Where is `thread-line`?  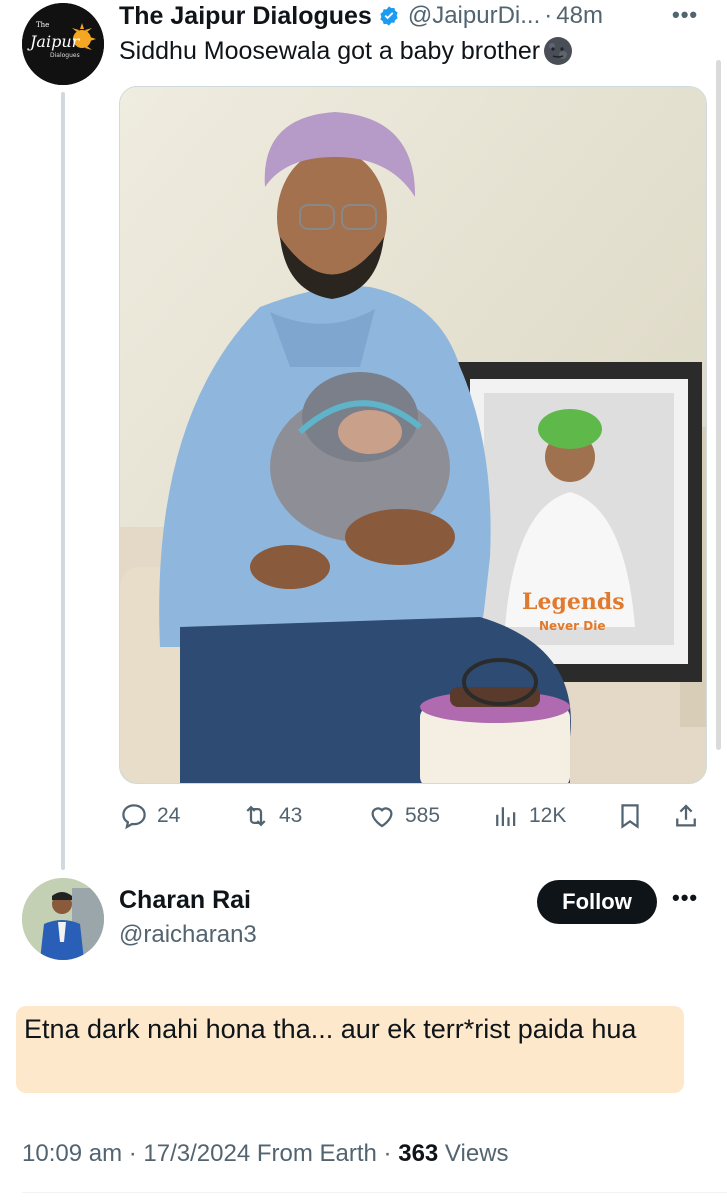
thread-line is located at coordinates (63, 481).